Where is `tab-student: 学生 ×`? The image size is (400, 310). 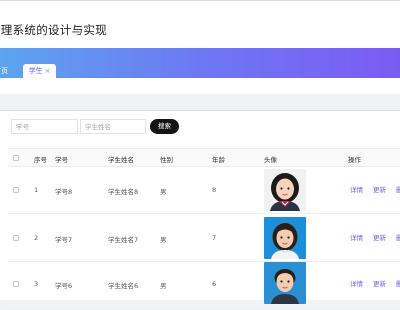
tab-student: 学生 × is located at coordinates (39, 71).